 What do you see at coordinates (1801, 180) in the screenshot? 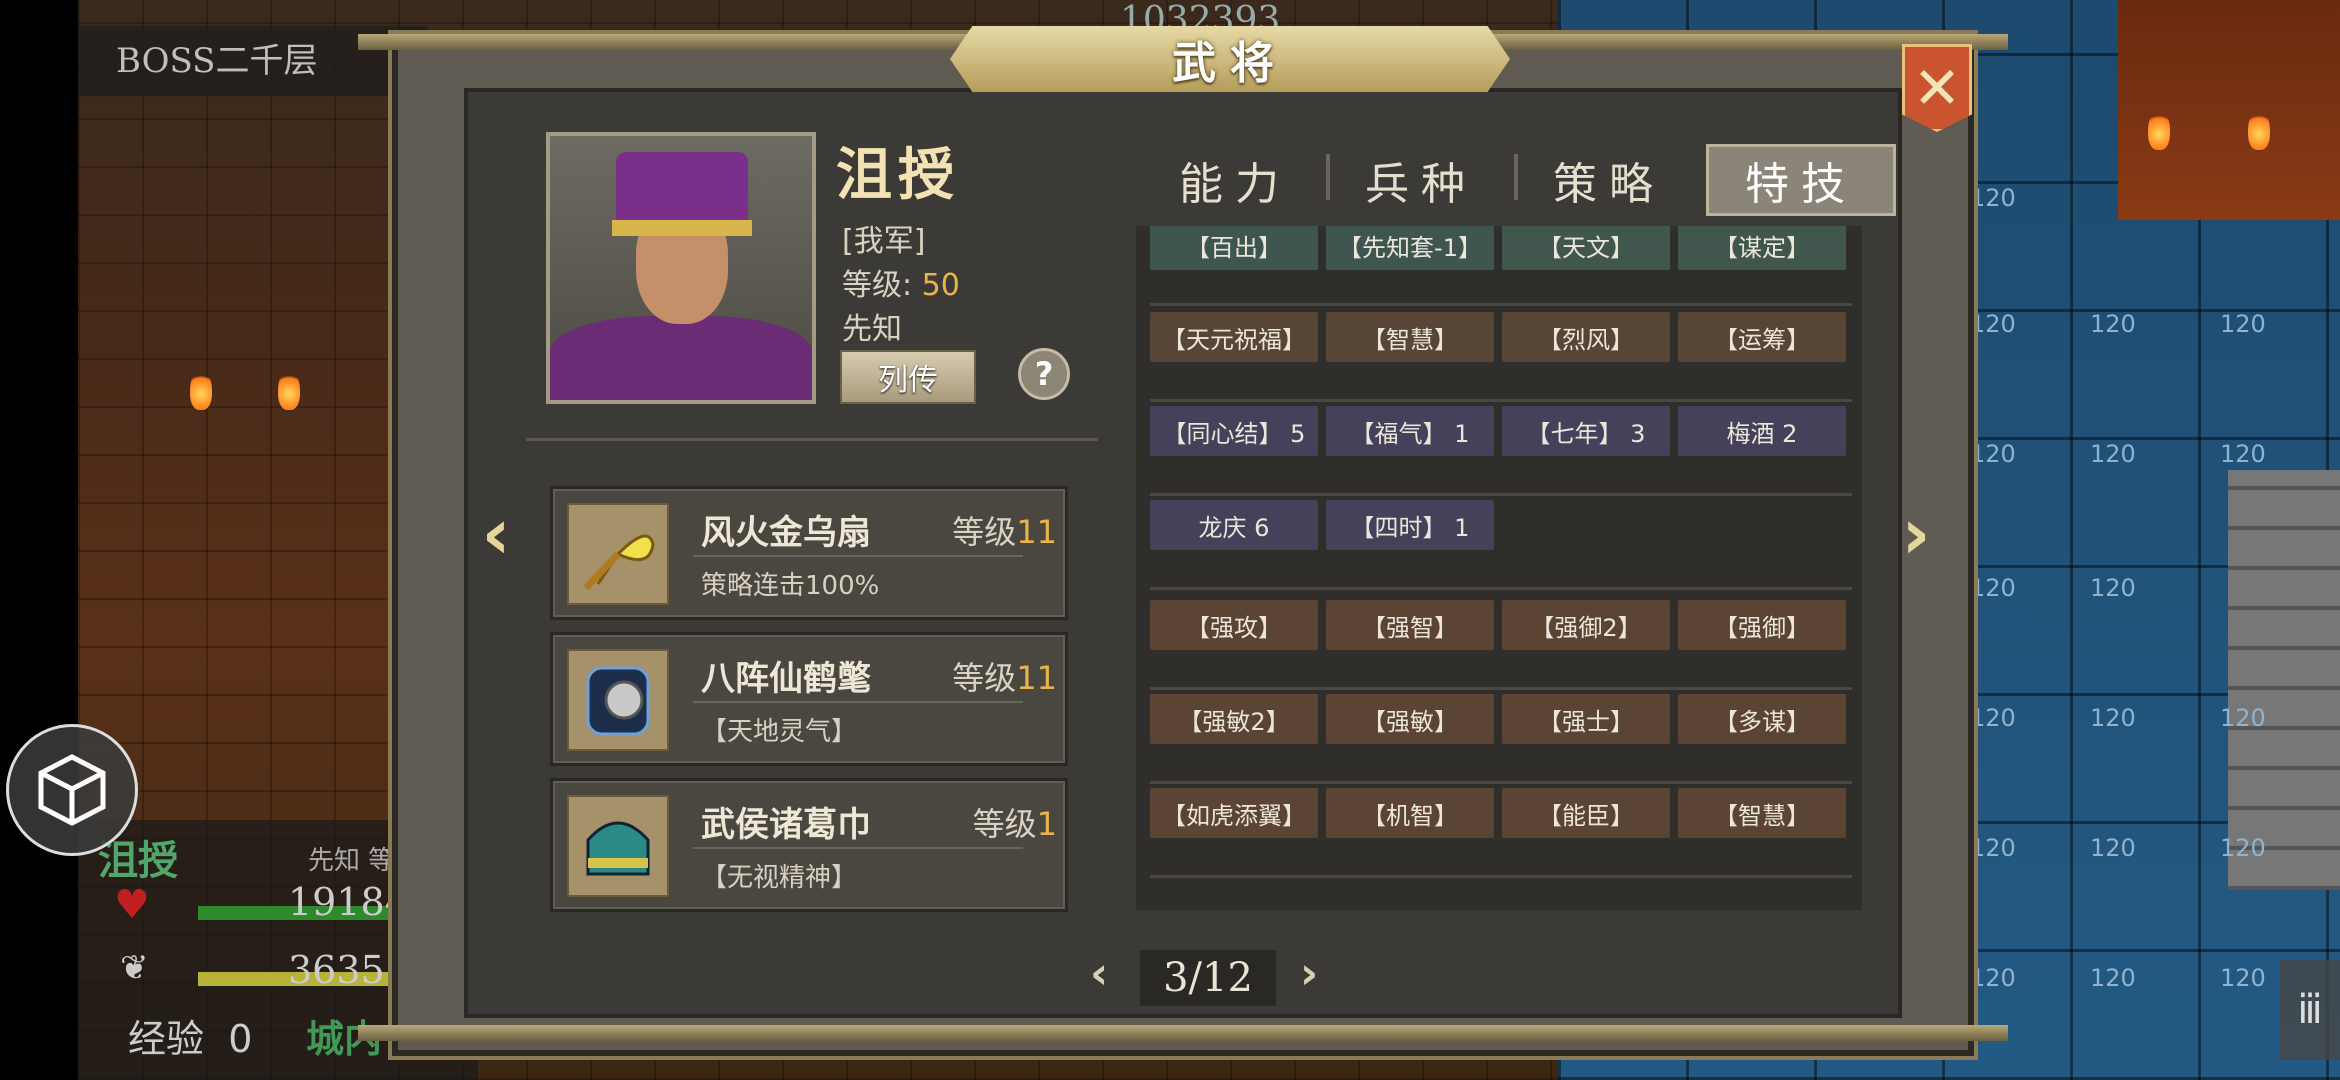
I see `tab-special-skills: 特技` at bounding box center [1801, 180].